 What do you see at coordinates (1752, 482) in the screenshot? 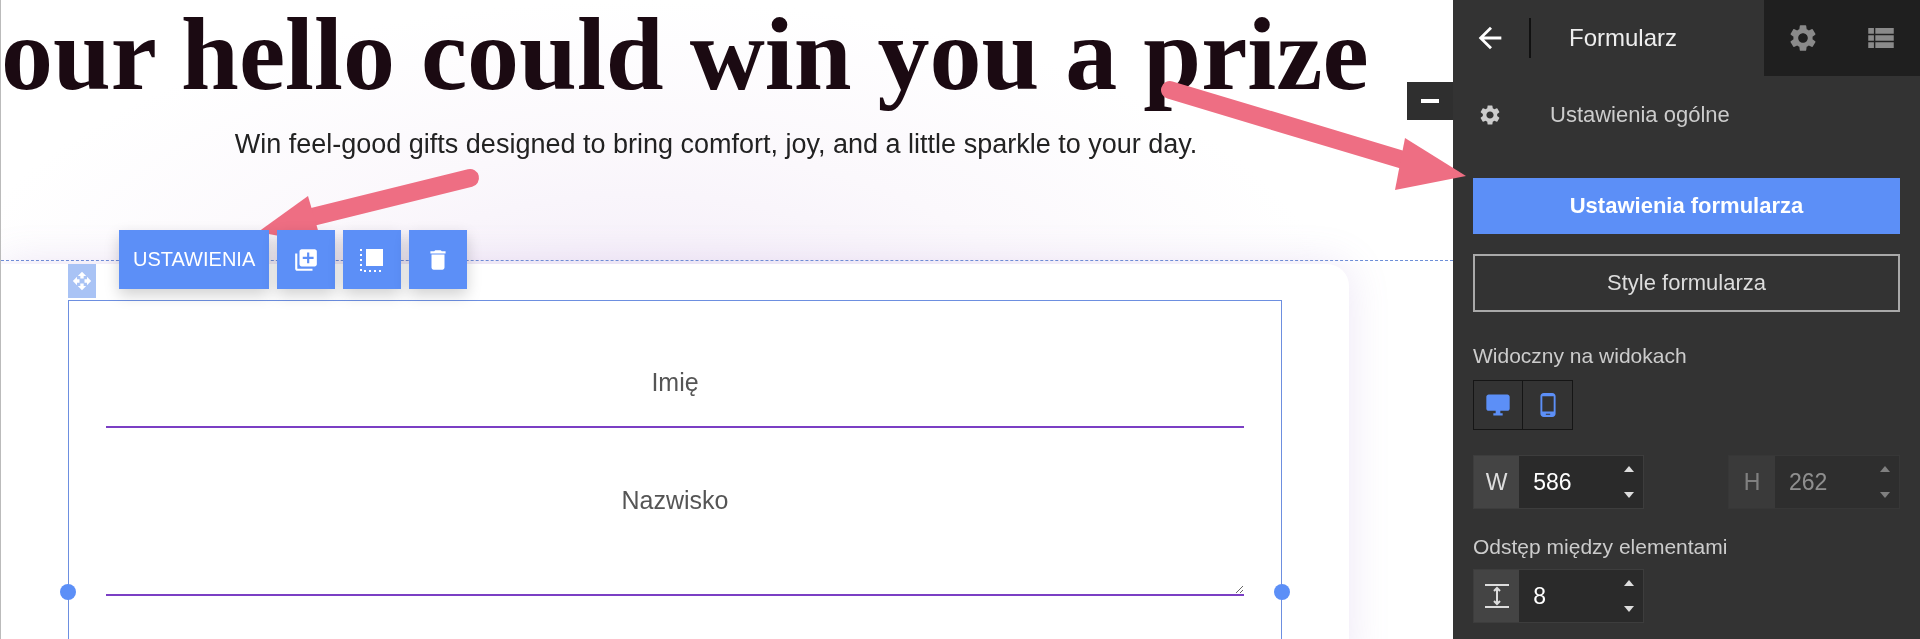
I see `field-label: H` at bounding box center [1752, 482].